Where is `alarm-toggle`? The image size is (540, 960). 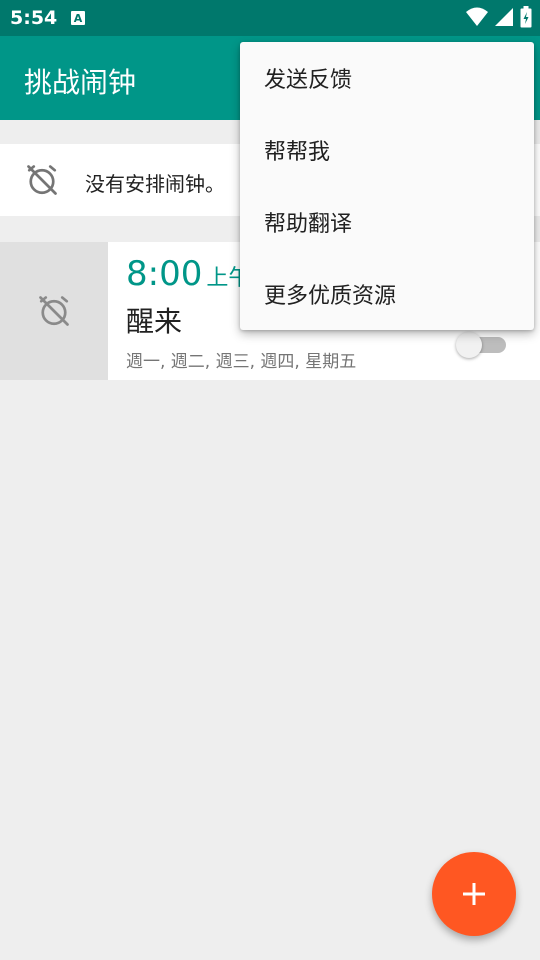
alarm-toggle is located at coordinates (481, 344).